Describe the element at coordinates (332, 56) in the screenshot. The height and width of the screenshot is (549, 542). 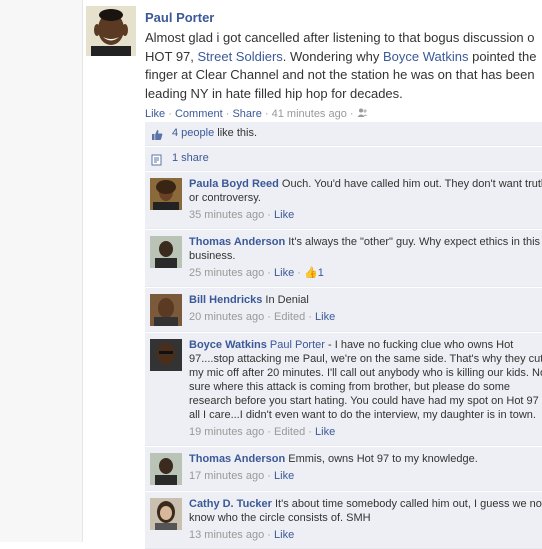
I see `post-text-segment: . Wondering why` at that location.